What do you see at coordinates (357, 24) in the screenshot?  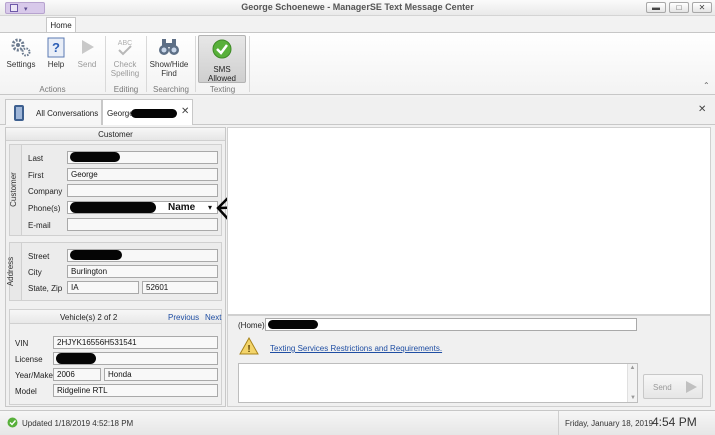 I see `ribbon-tab-strip` at bounding box center [357, 24].